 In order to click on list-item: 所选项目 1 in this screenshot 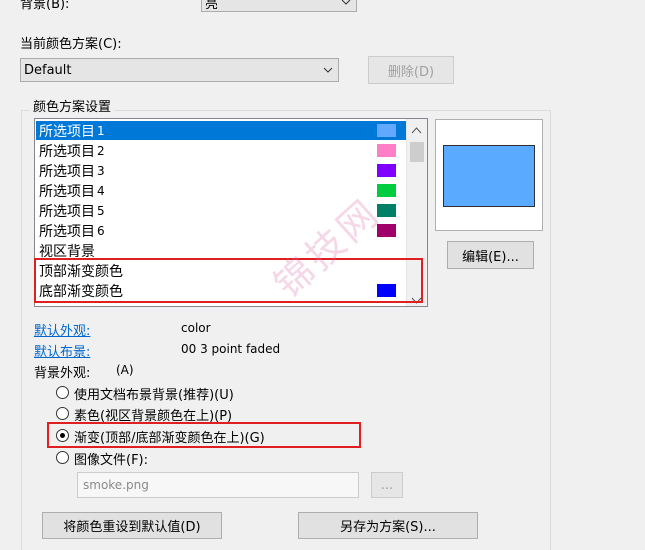, I will do `click(221, 130)`.